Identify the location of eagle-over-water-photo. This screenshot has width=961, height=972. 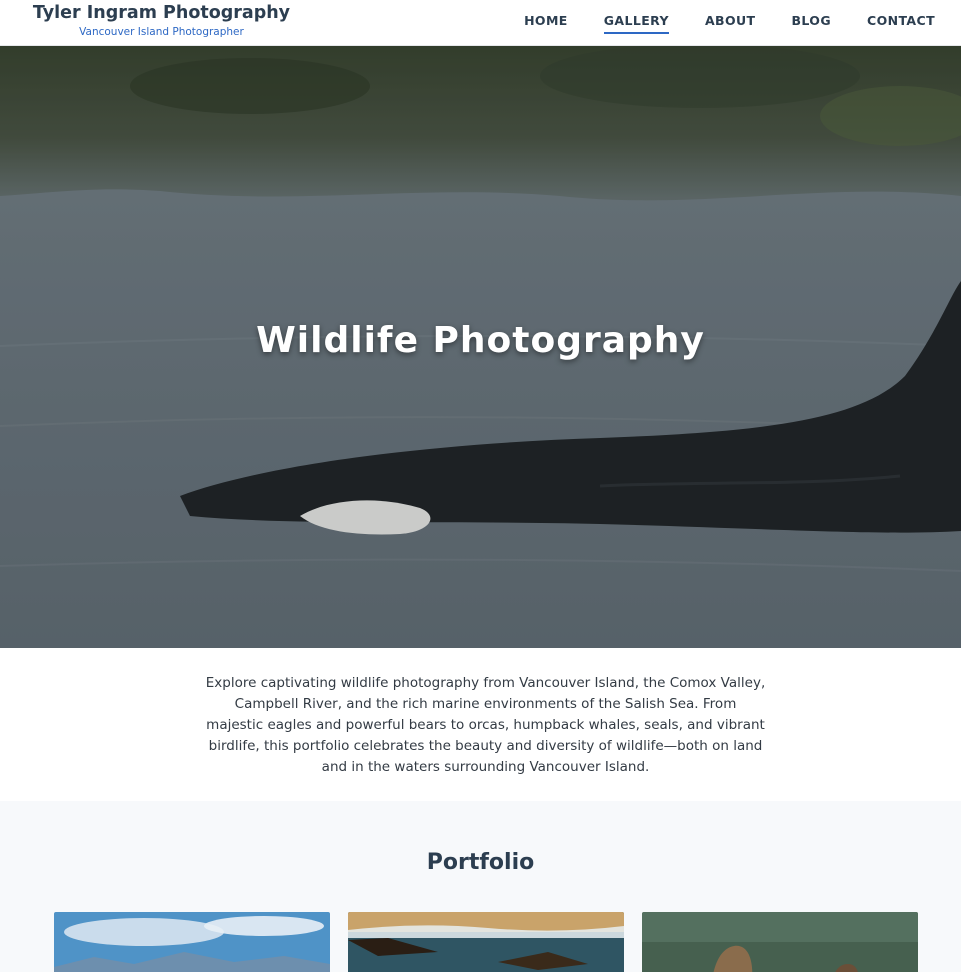
(486, 942).